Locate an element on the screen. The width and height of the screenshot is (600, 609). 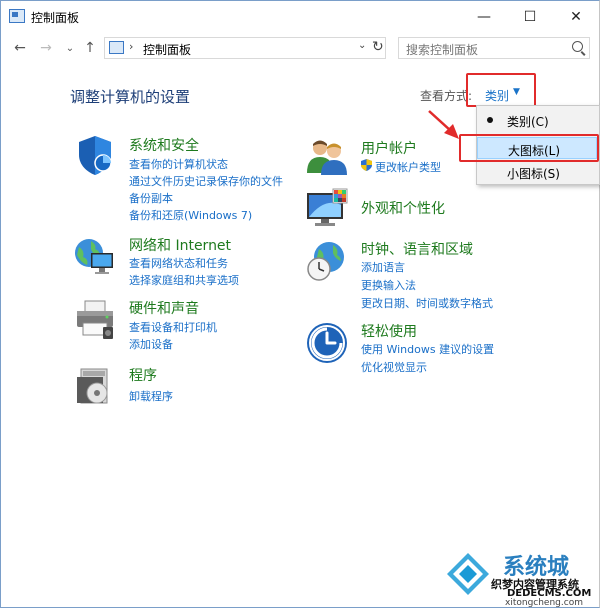
search-box: 搜索控制面板 is located at coordinates (494, 48).